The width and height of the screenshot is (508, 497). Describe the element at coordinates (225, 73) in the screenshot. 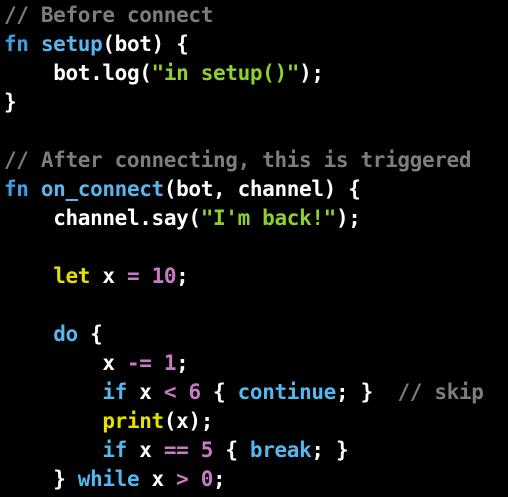

I see `string-literal: "in setup()"` at that location.